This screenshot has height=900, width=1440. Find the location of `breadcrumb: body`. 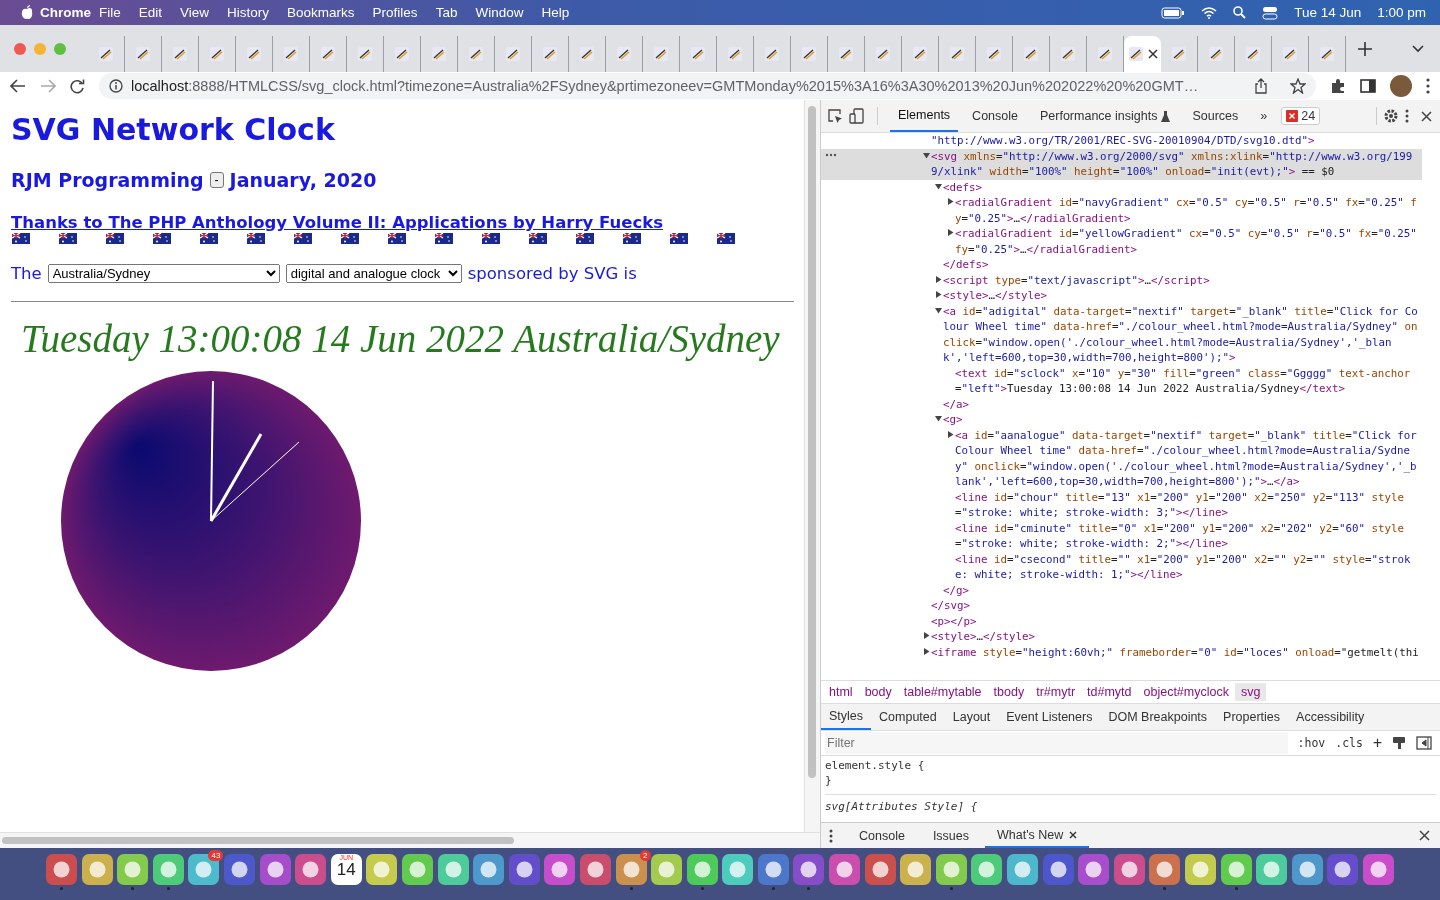

breadcrumb: body is located at coordinates (878, 692).